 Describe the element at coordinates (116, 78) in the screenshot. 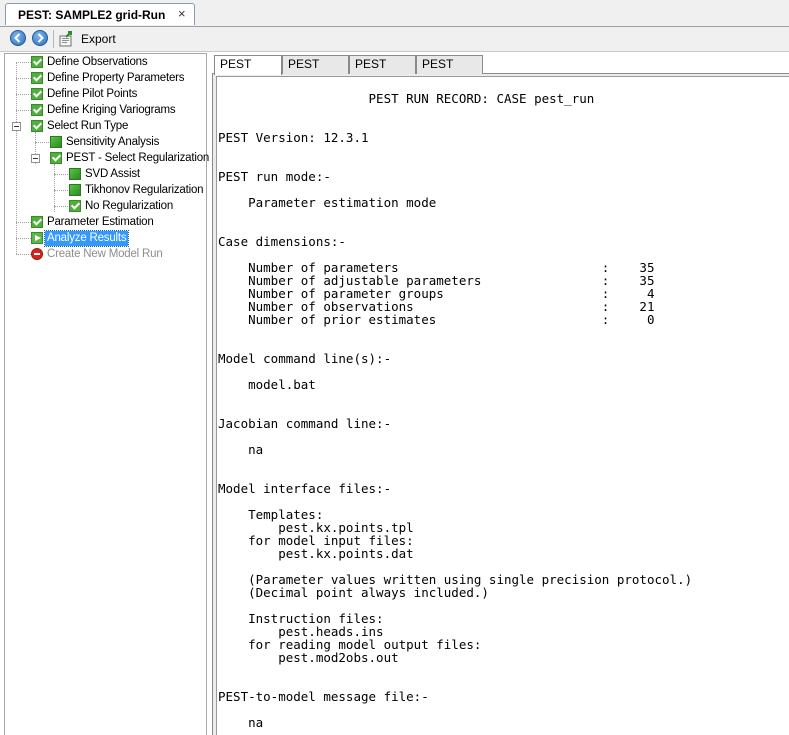

I see `tree-item-label: Define Property Parameters` at that location.